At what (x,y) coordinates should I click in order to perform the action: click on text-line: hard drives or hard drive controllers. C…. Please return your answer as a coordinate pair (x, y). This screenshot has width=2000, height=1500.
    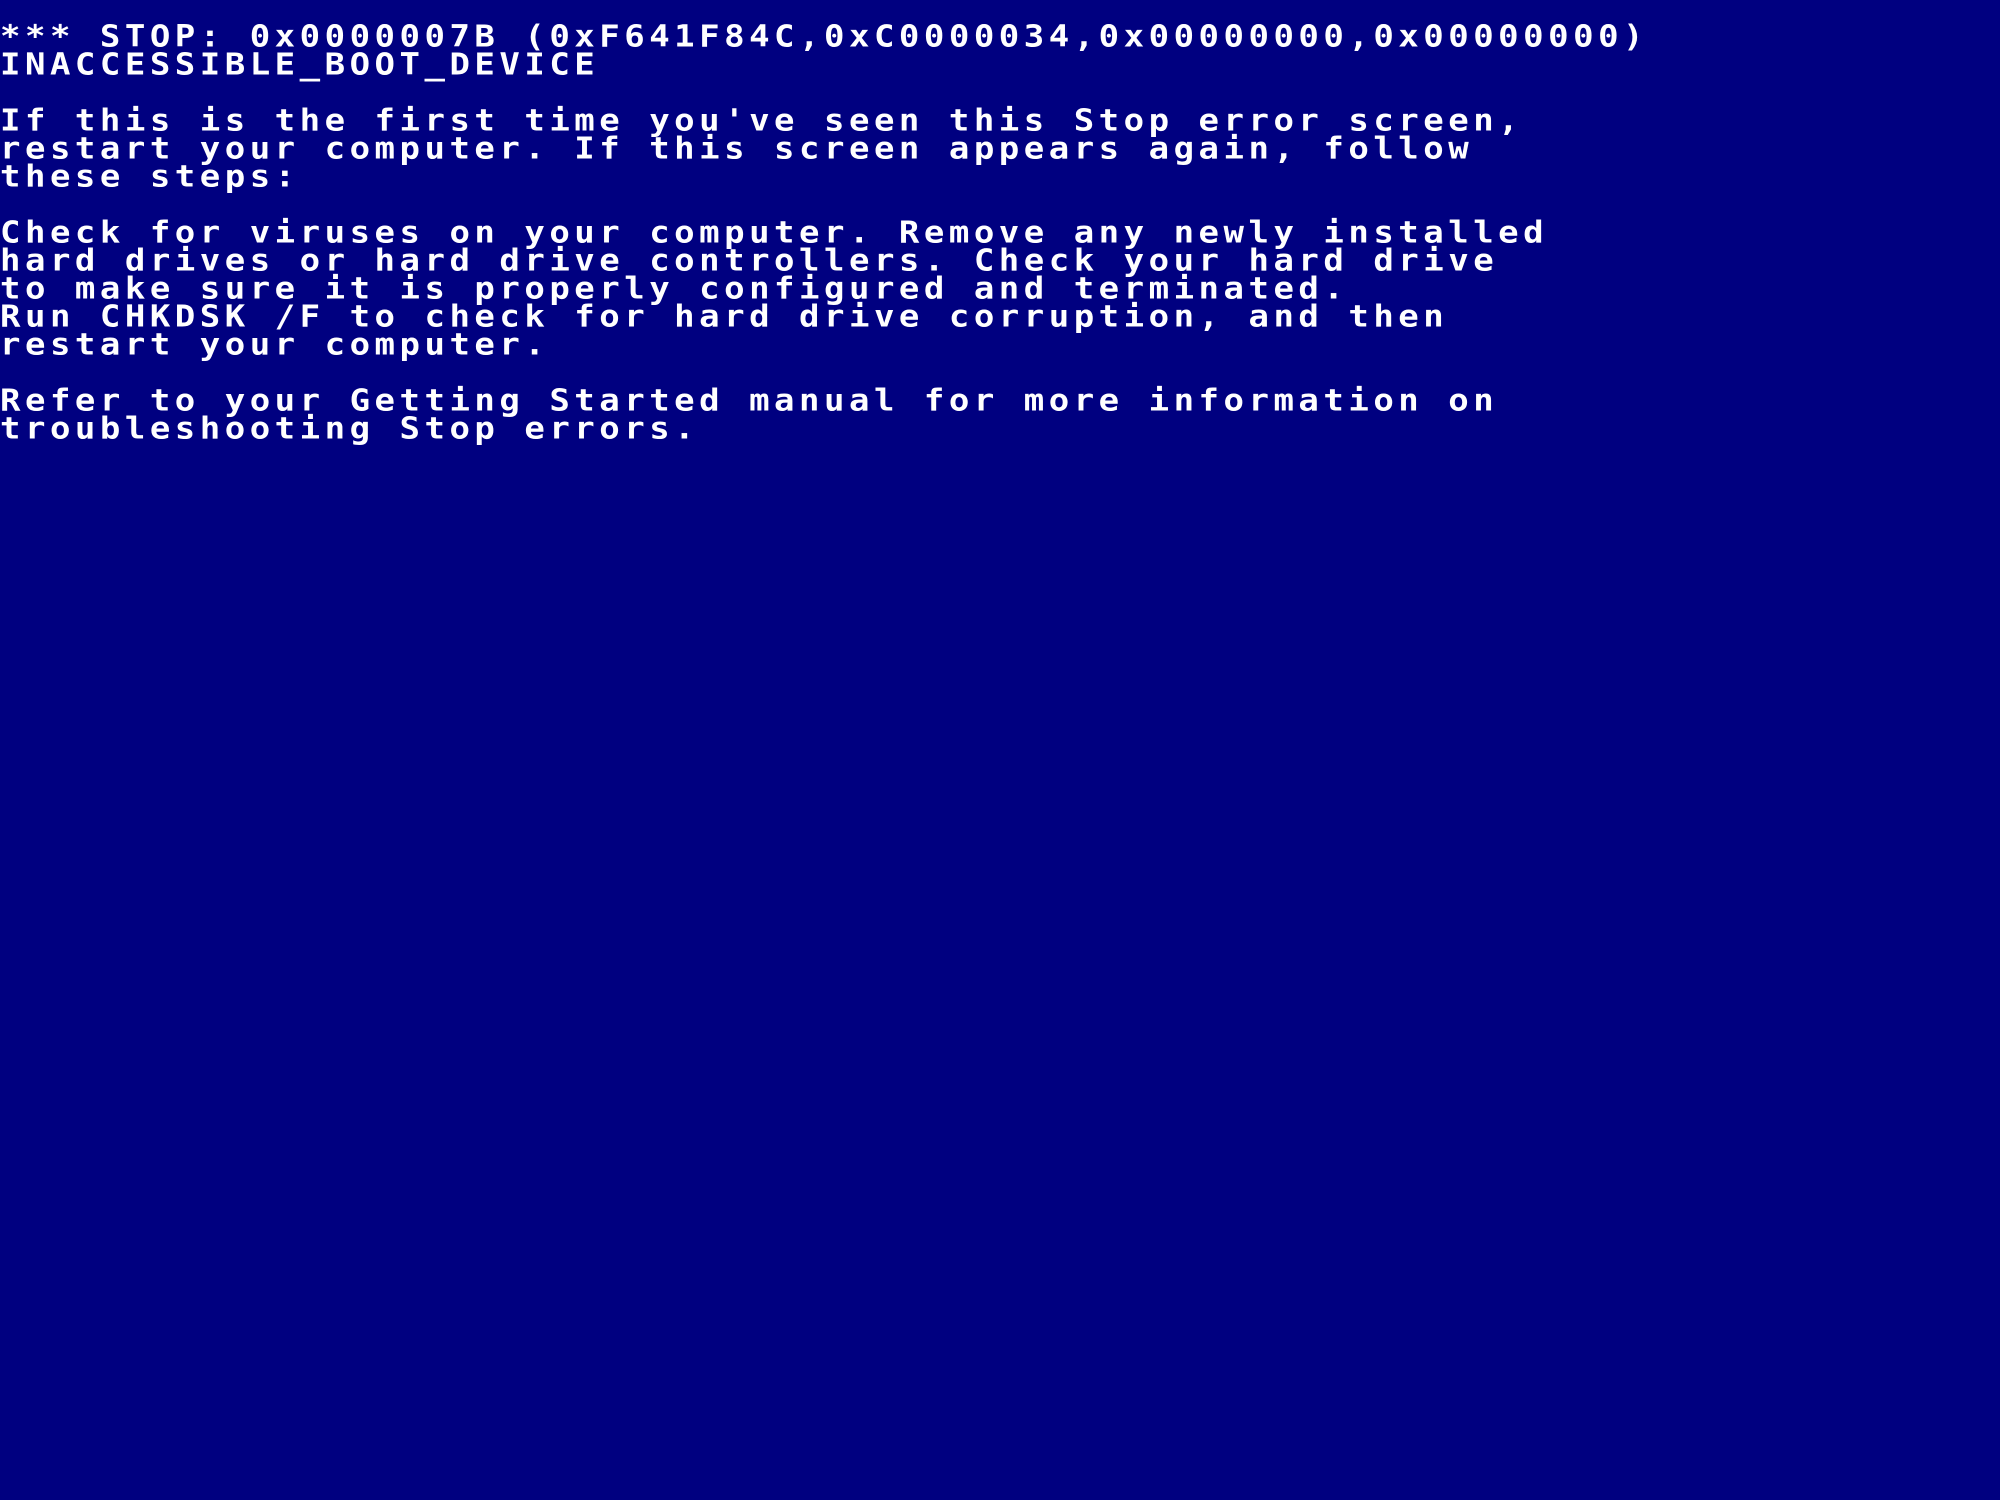
    Looking at the image, I should click on (749, 260).